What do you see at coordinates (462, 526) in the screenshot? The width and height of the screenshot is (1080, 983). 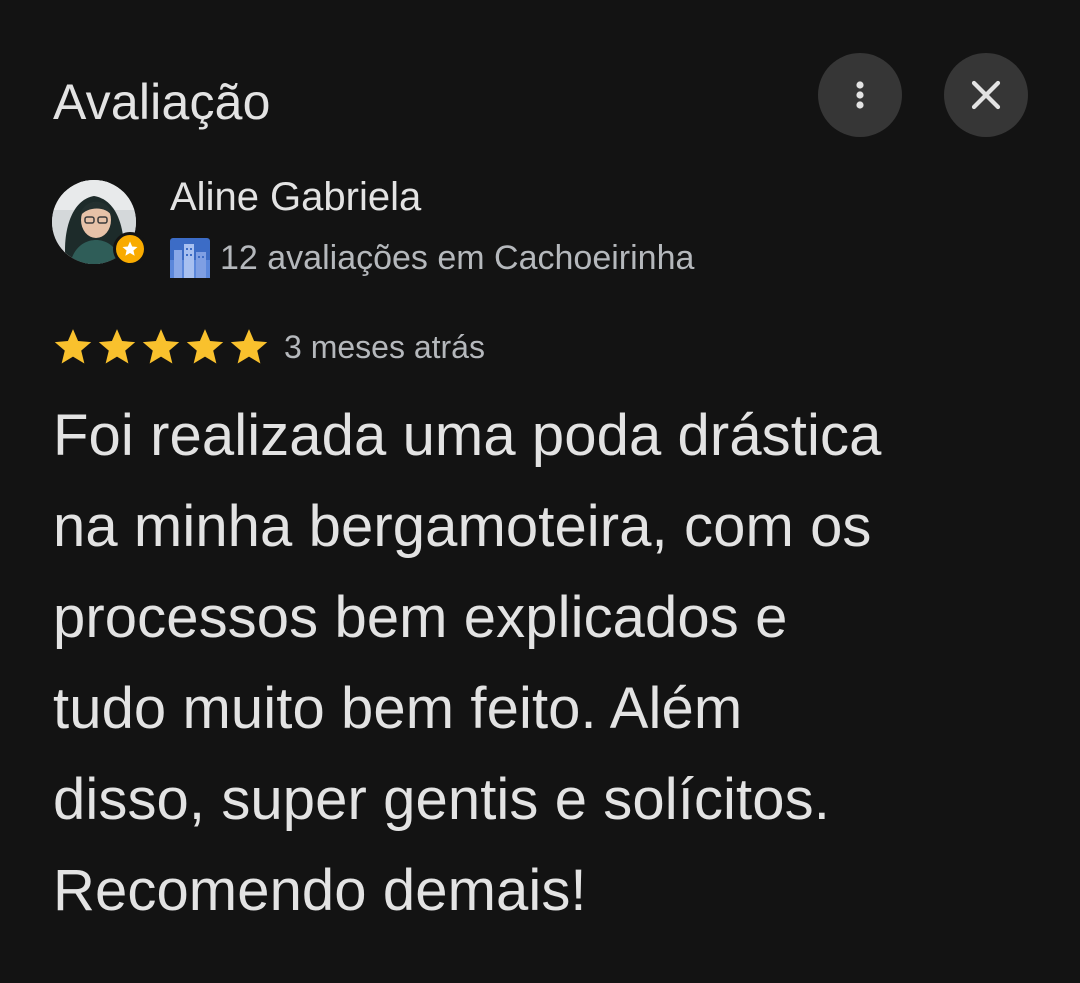 I see `review-text-line: na minha bergamoteira, com os` at bounding box center [462, 526].